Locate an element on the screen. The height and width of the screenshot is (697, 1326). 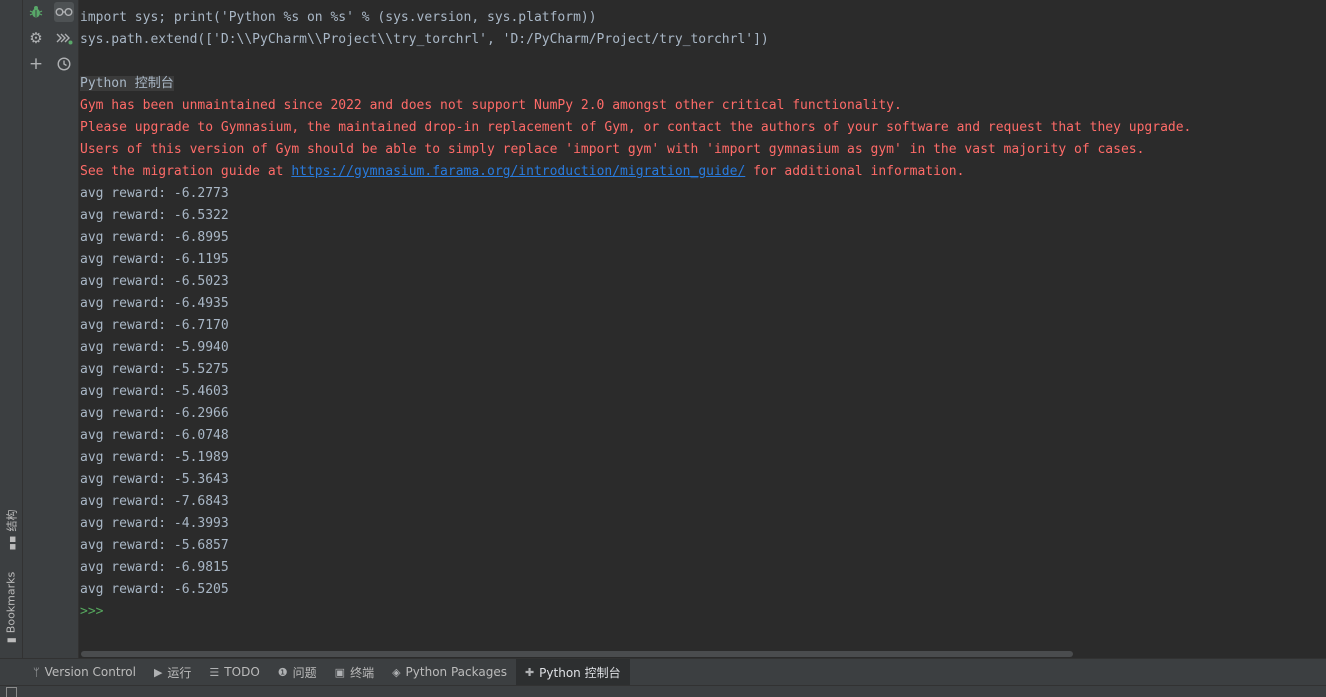
gear-icon: ⚙ is located at coordinates (36, 38).